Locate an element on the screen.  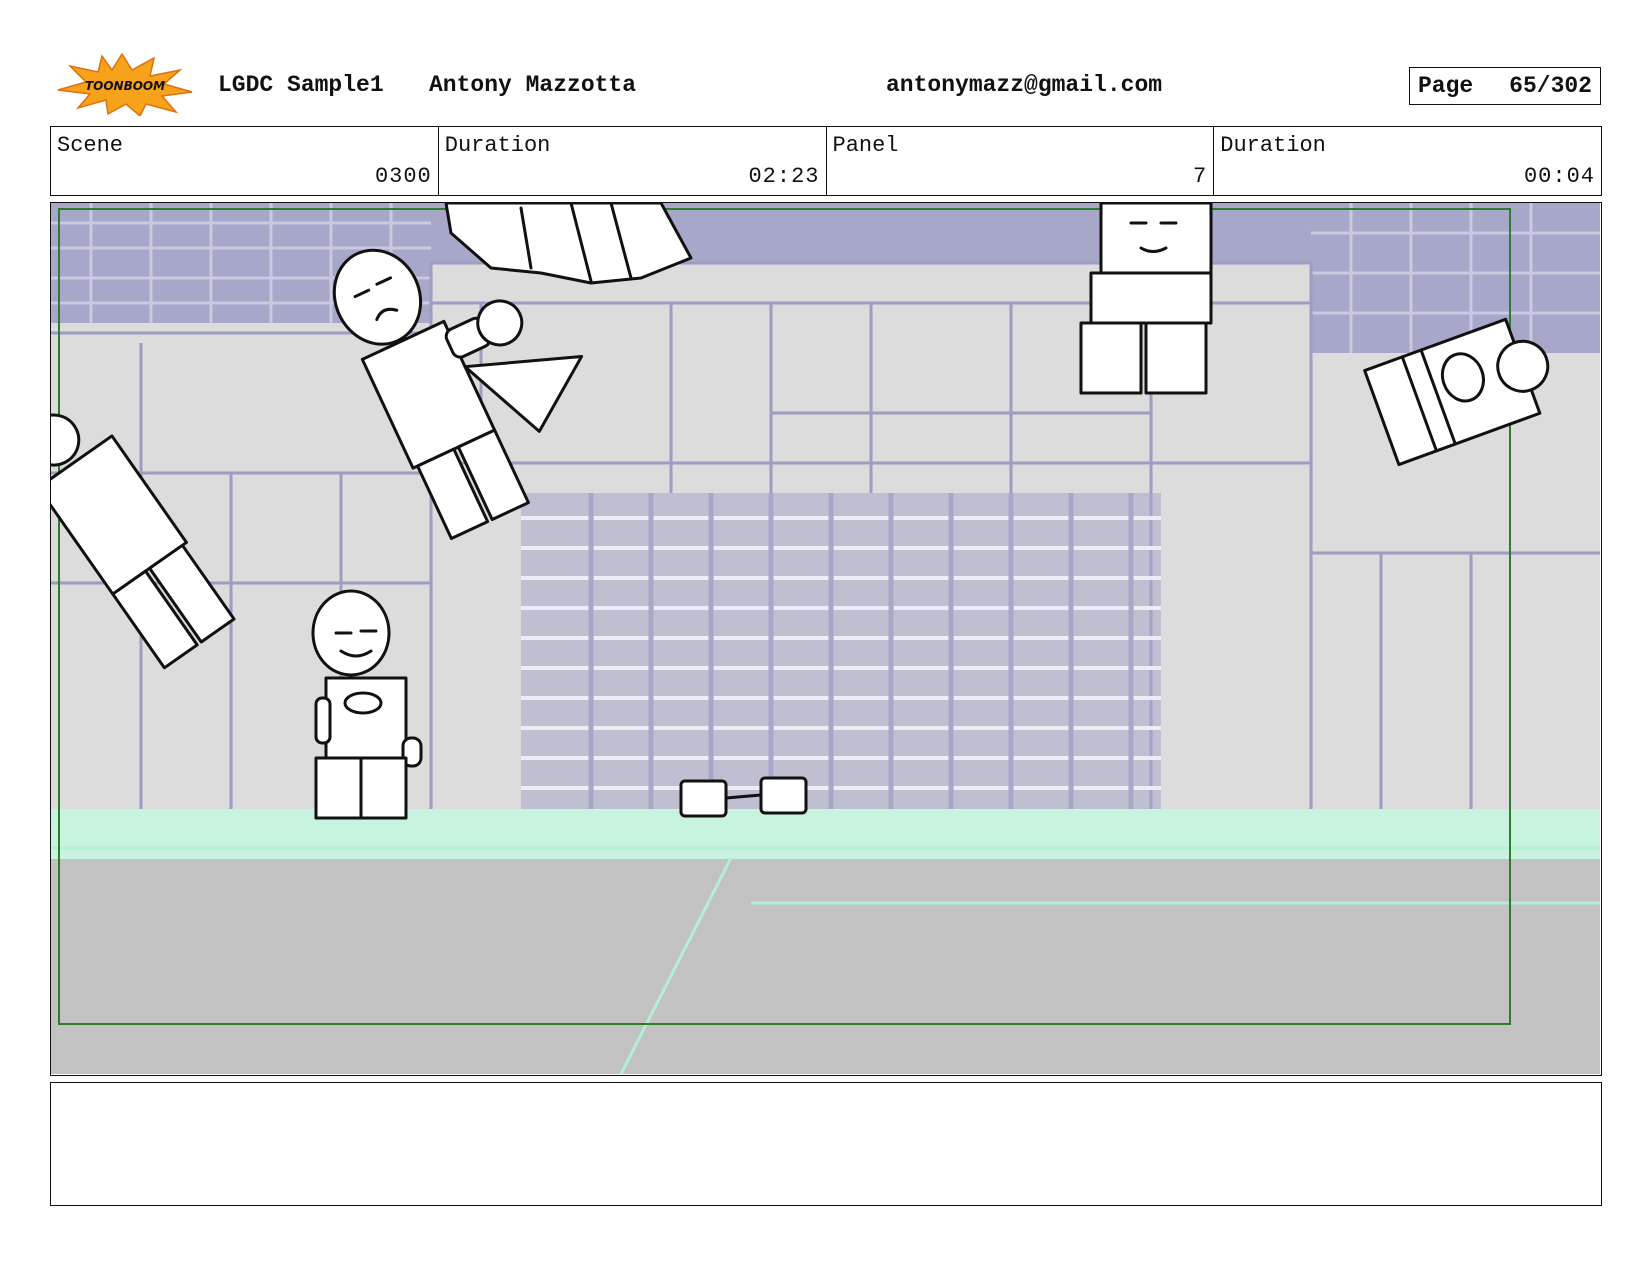
toonboom-logo: TOONBOOM is located at coordinates (125, 85).